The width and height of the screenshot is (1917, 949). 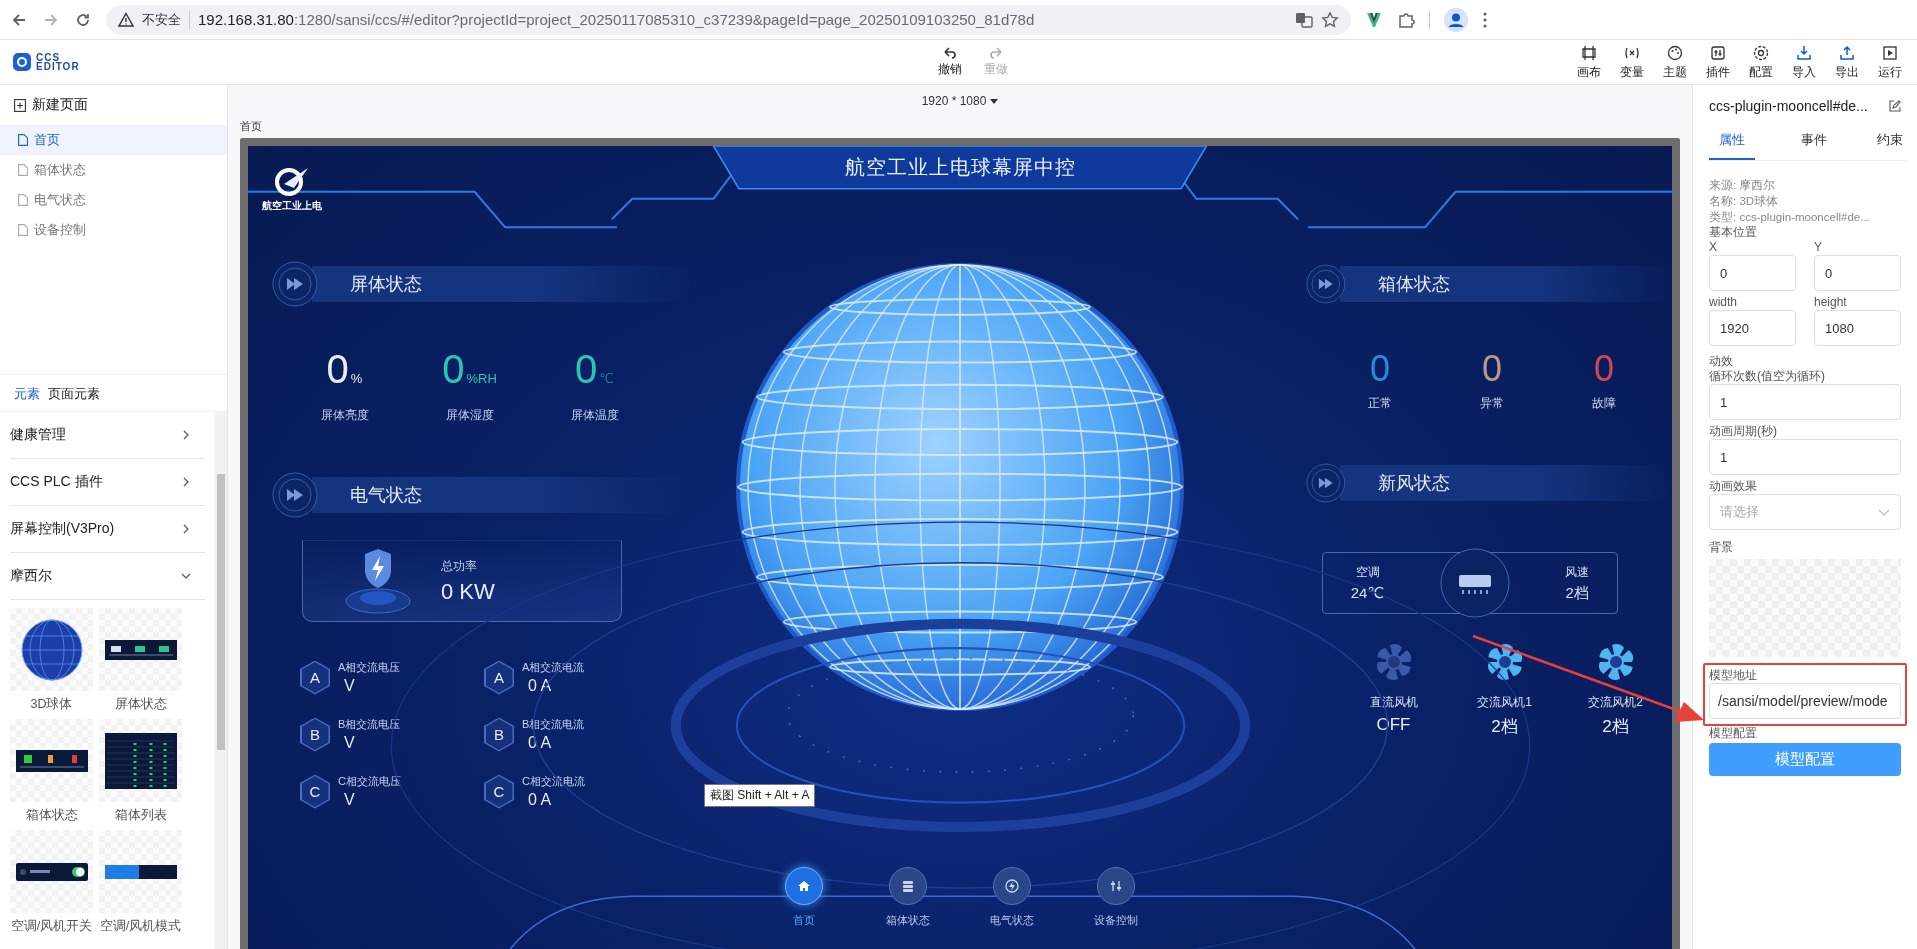 I want to click on component-label: 箱体状态, so click(x=51, y=815).